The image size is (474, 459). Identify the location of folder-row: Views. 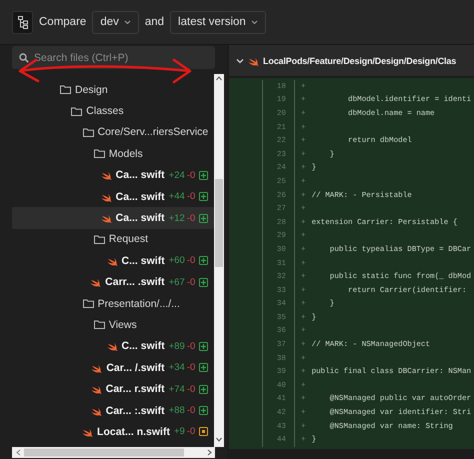
(113, 325).